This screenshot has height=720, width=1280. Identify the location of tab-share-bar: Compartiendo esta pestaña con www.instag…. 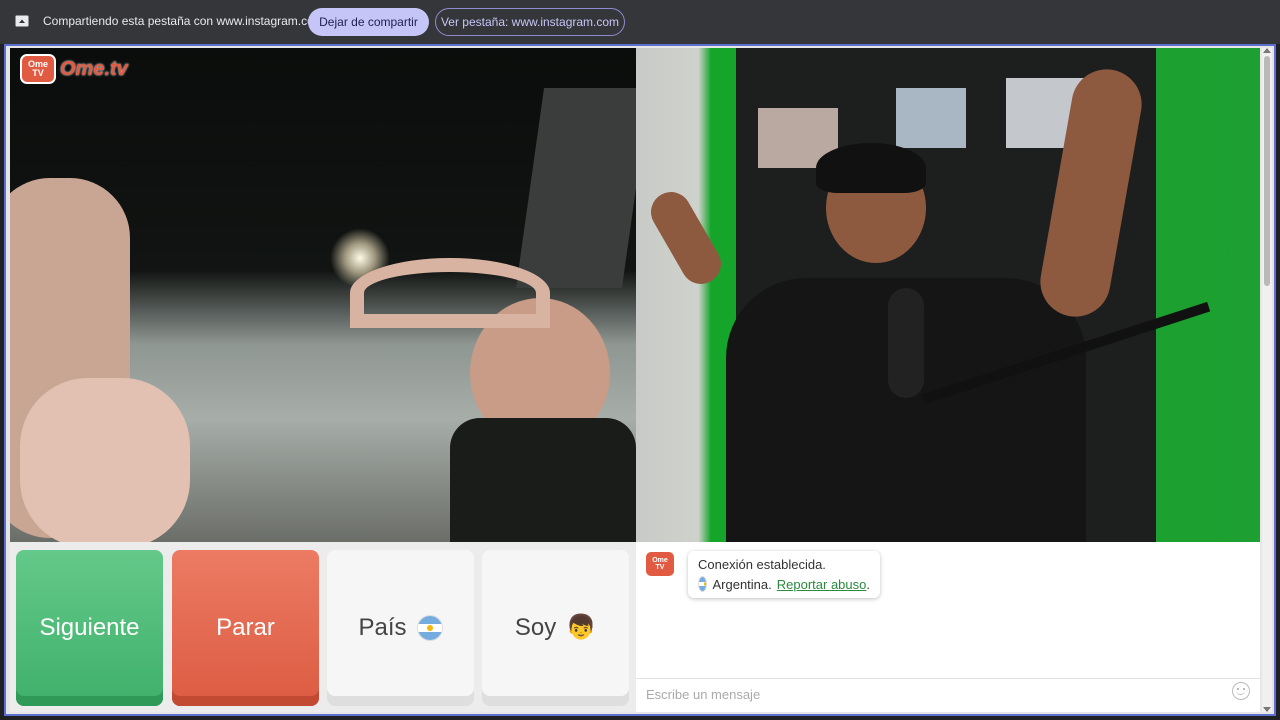
(640, 22).